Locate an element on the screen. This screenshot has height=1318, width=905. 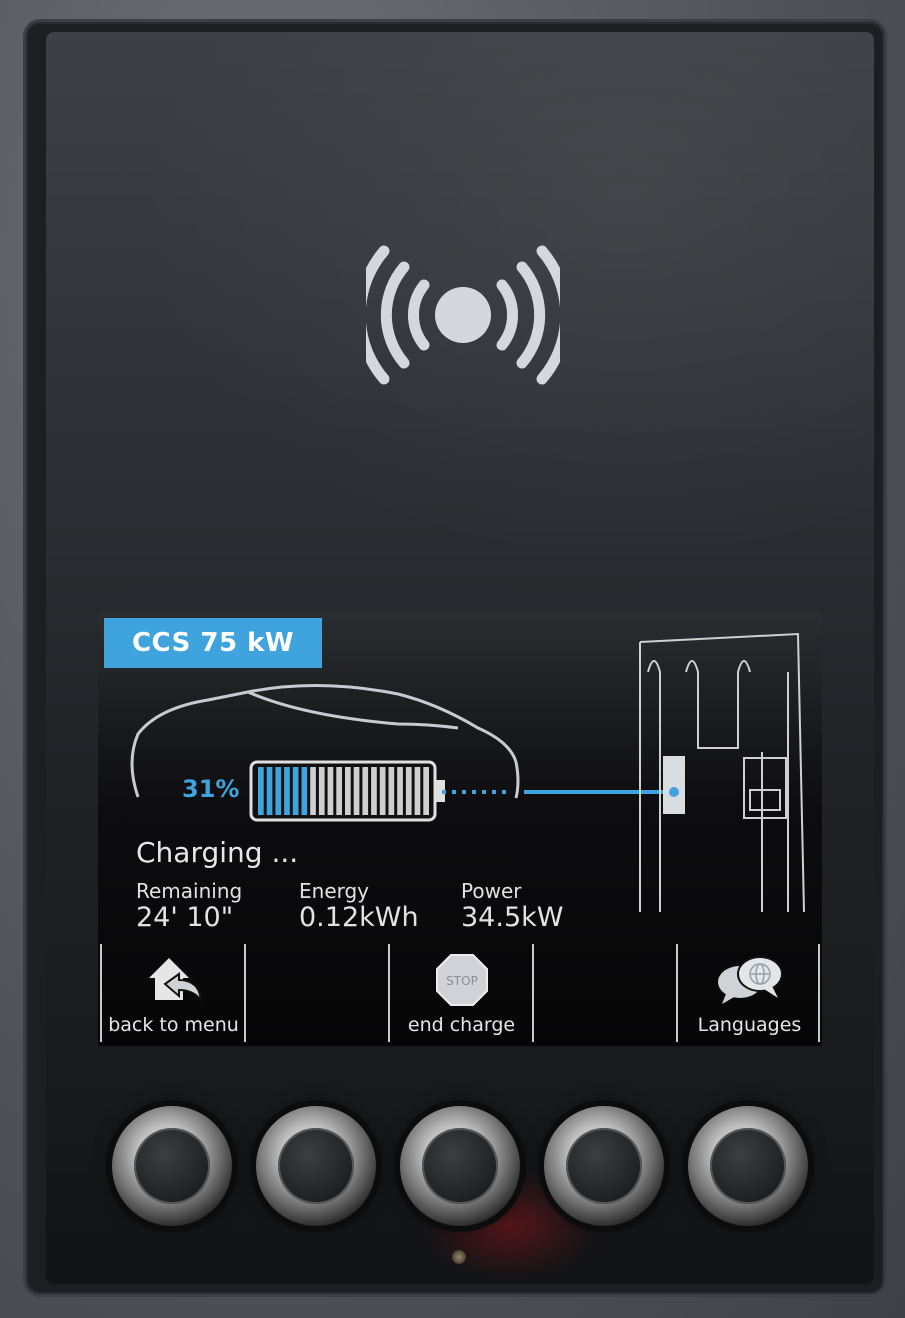
back-to-menu-softkey: back to menu is located at coordinates (173, 992).